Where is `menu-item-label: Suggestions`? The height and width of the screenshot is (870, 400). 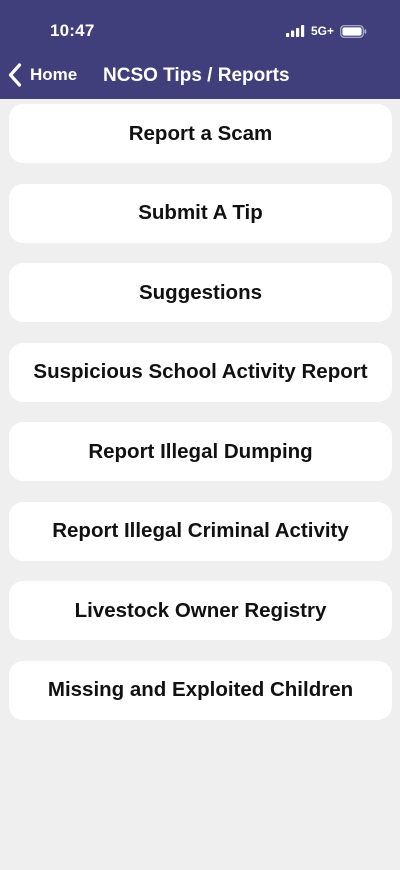 menu-item-label: Suggestions is located at coordinates (200, 292).